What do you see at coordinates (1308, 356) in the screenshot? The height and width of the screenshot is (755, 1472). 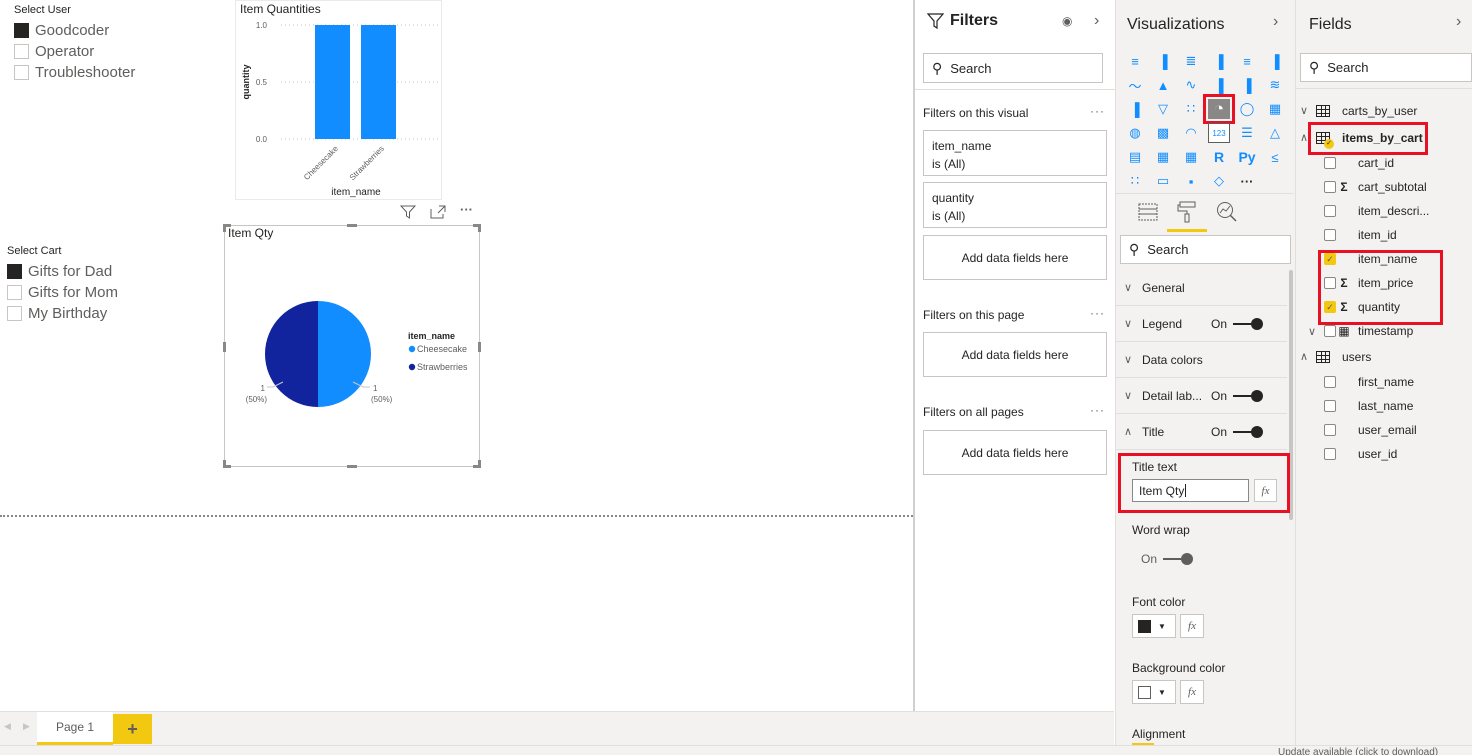 I see `chevron-up-icon: ∧` at bounding box center [1308, 356].